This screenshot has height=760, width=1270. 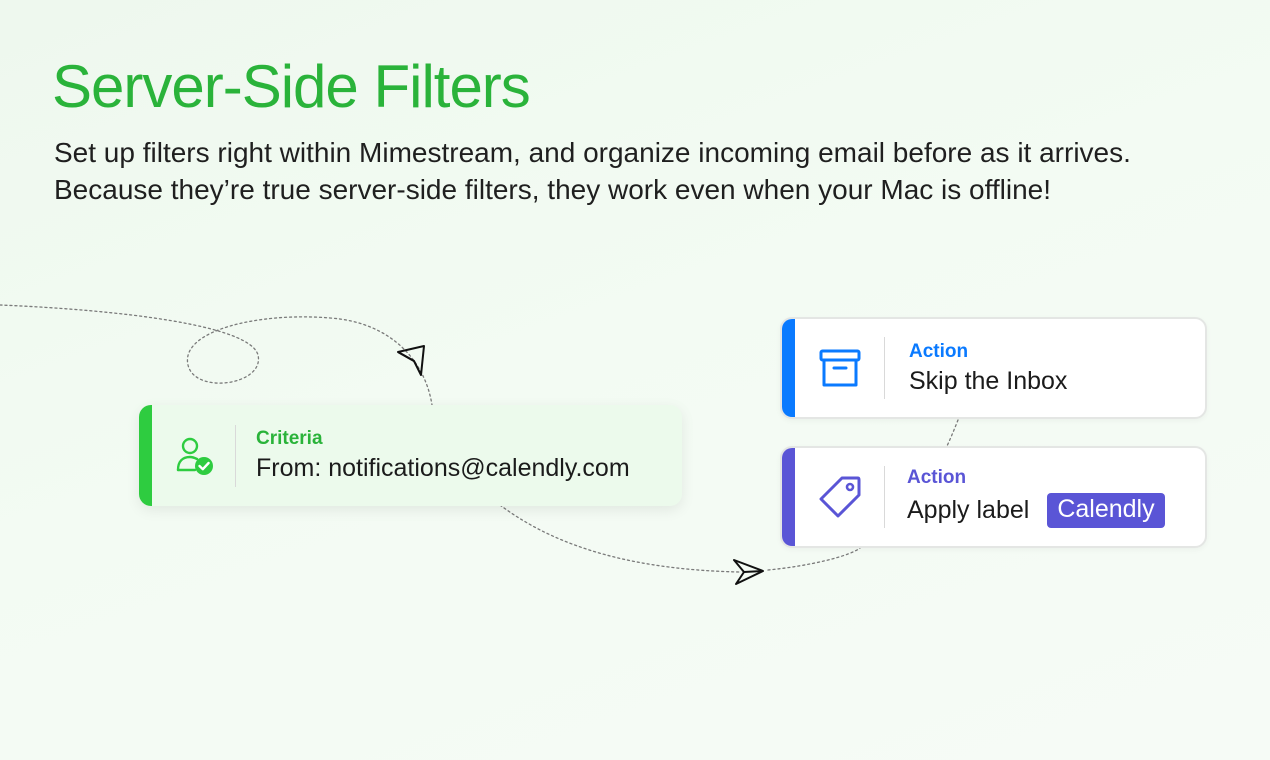 I want to click on criteria-accent-bar, so click(x=145, y=455).